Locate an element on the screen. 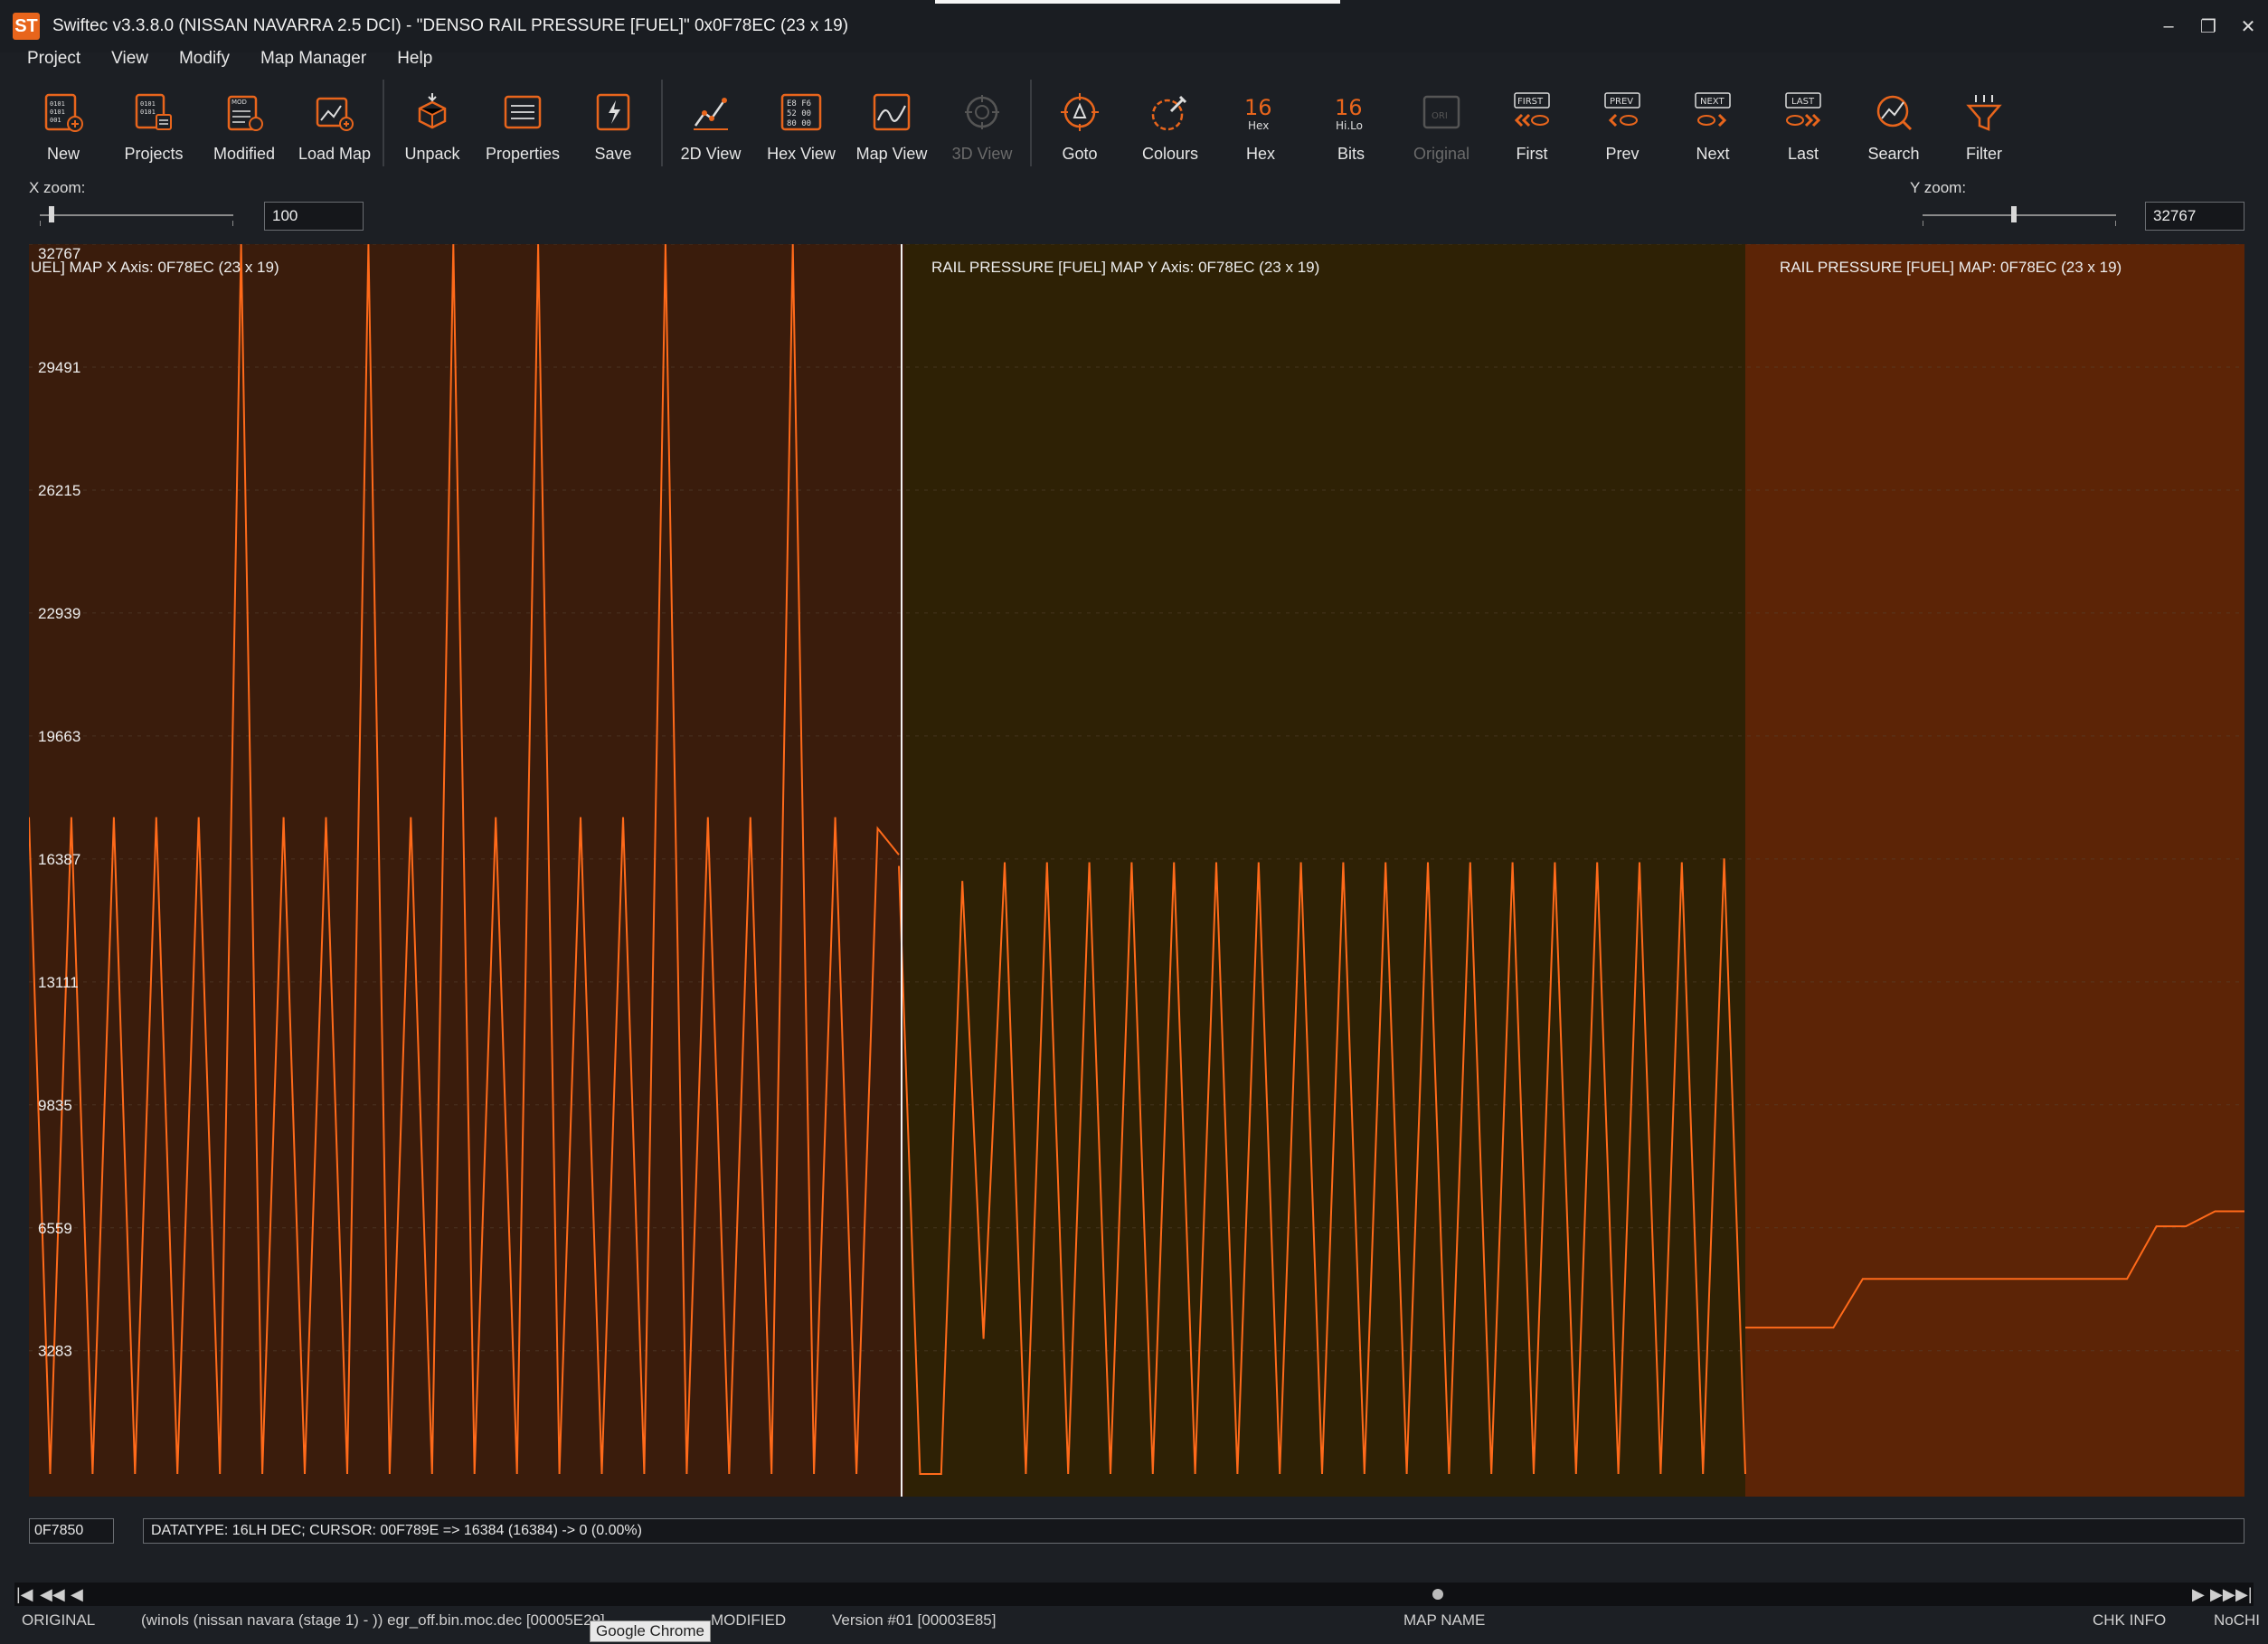 The width and height of the screenshot is (2268, 1644). 2d-view-button: 2D View is located at coordinates (711, 125).